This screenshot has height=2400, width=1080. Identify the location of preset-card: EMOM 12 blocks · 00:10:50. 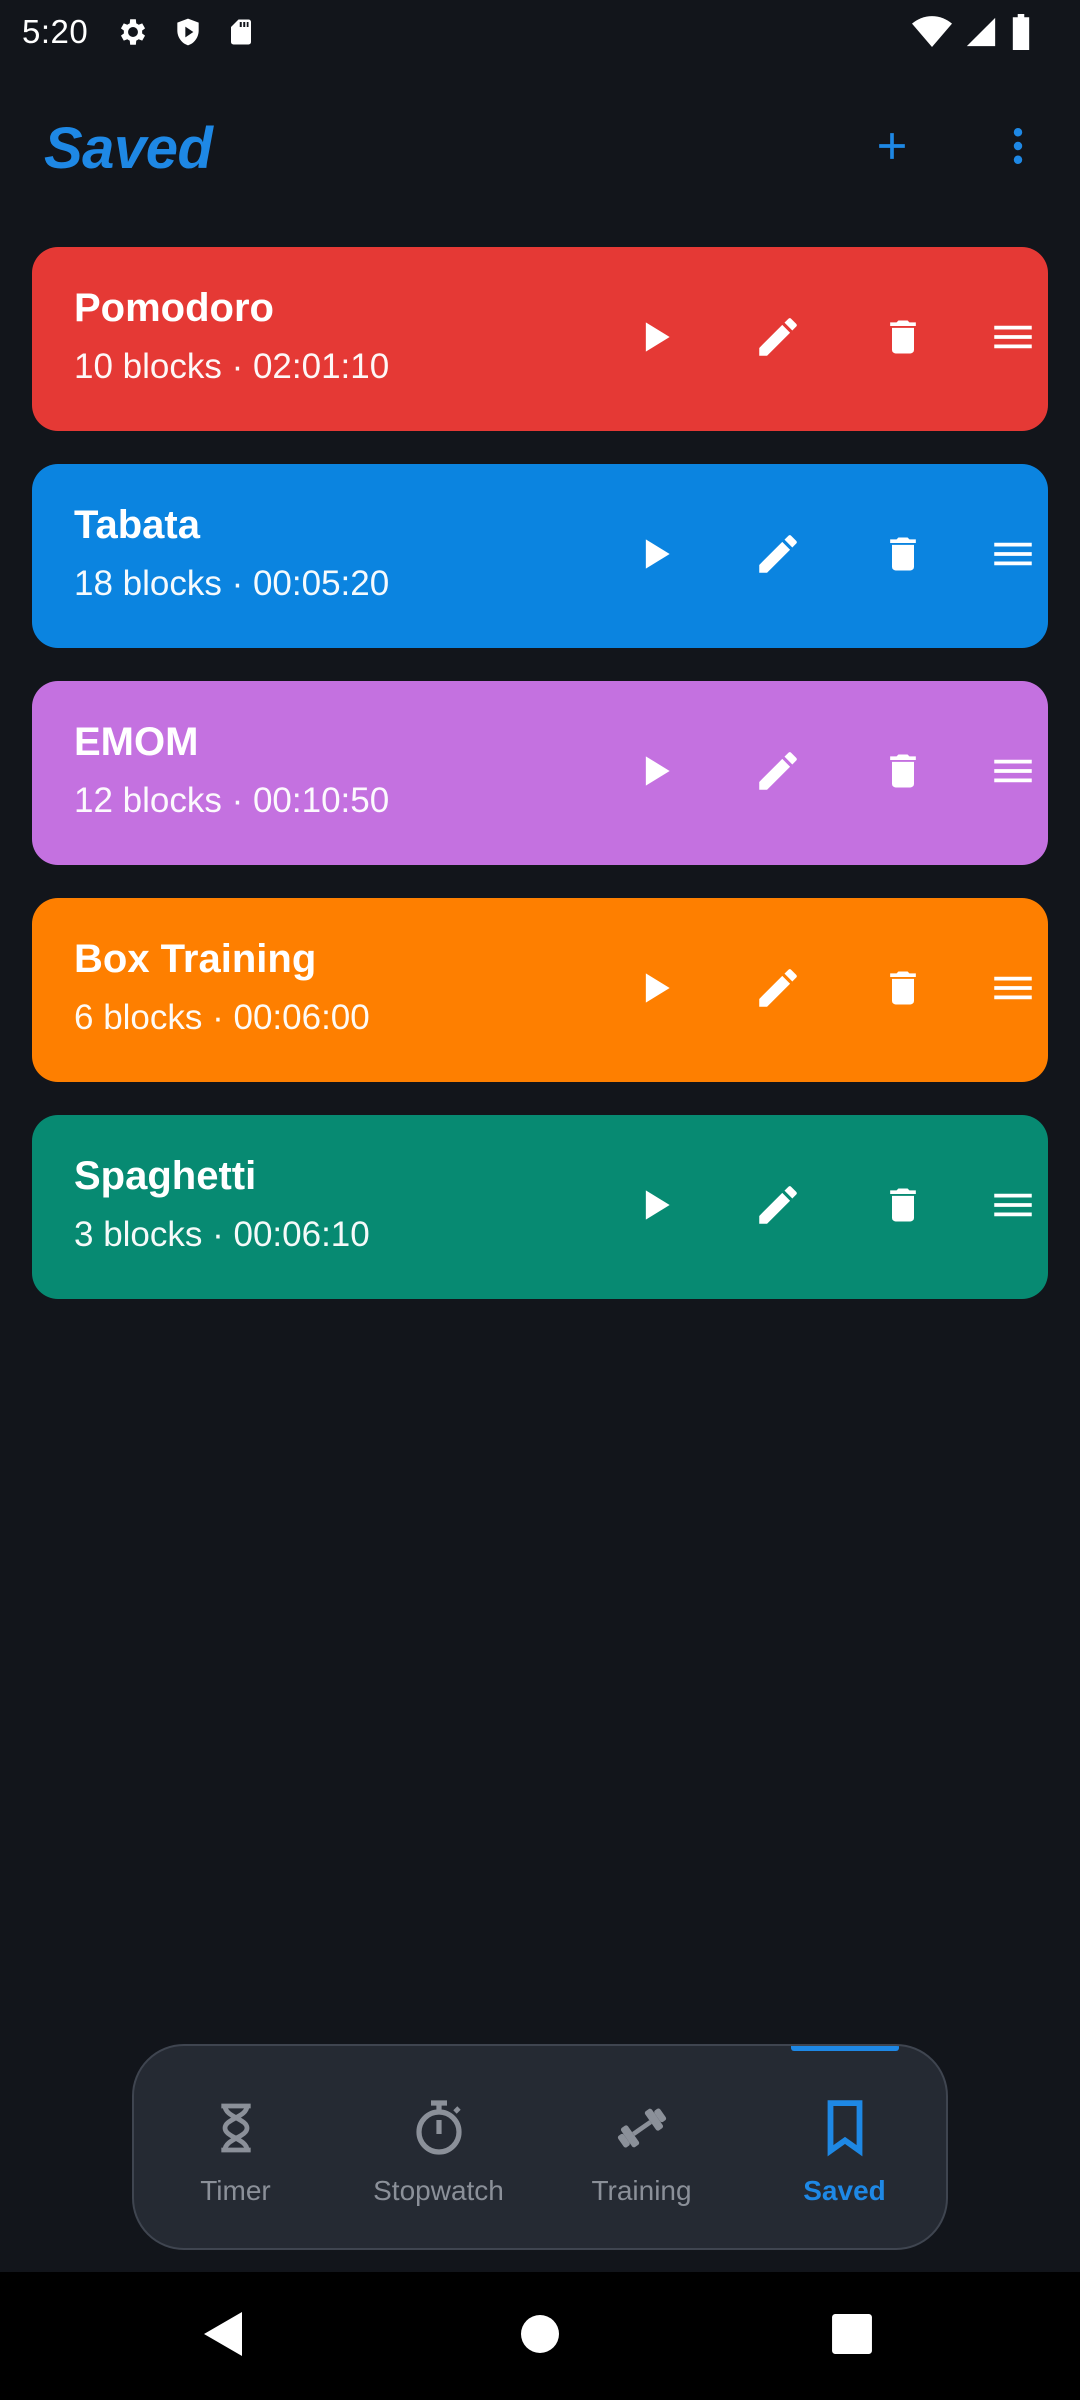
(540, 773).